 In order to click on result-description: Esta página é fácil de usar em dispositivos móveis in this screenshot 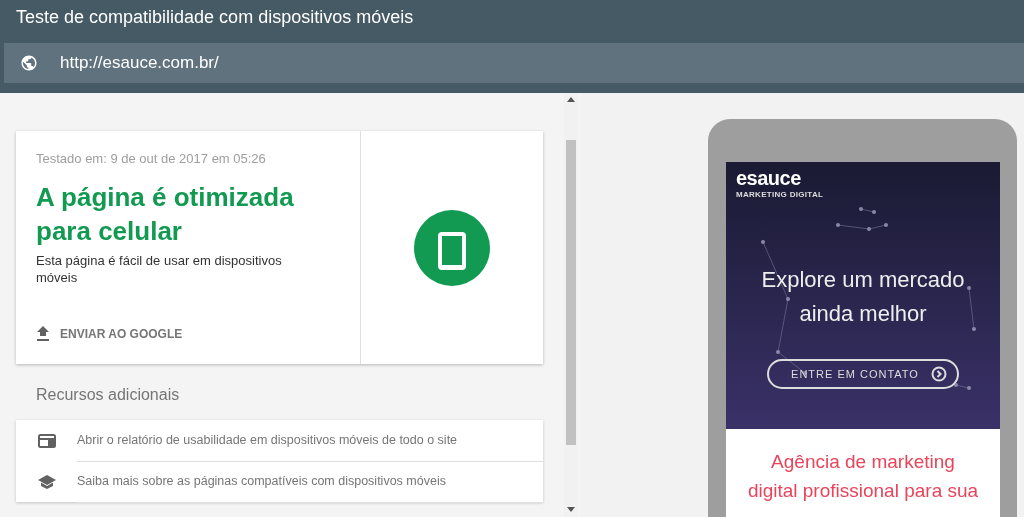, I will do `click(159, 269)`.